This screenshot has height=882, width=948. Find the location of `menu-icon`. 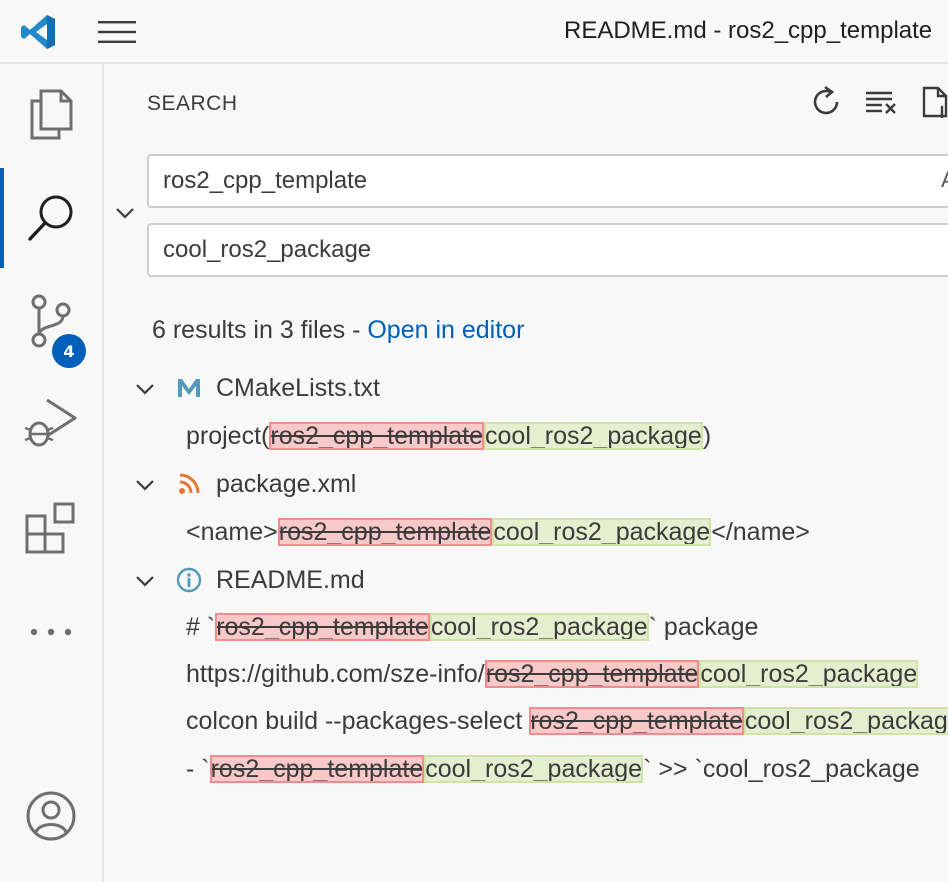

menu-icon is located at coordinates (117, 32).